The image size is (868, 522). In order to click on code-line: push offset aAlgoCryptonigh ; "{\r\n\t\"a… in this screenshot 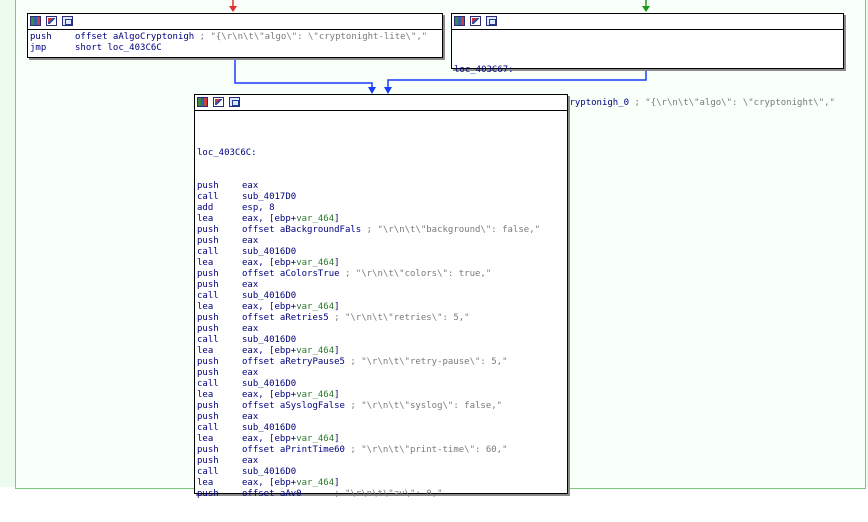, I will do `click(228, 37)`.